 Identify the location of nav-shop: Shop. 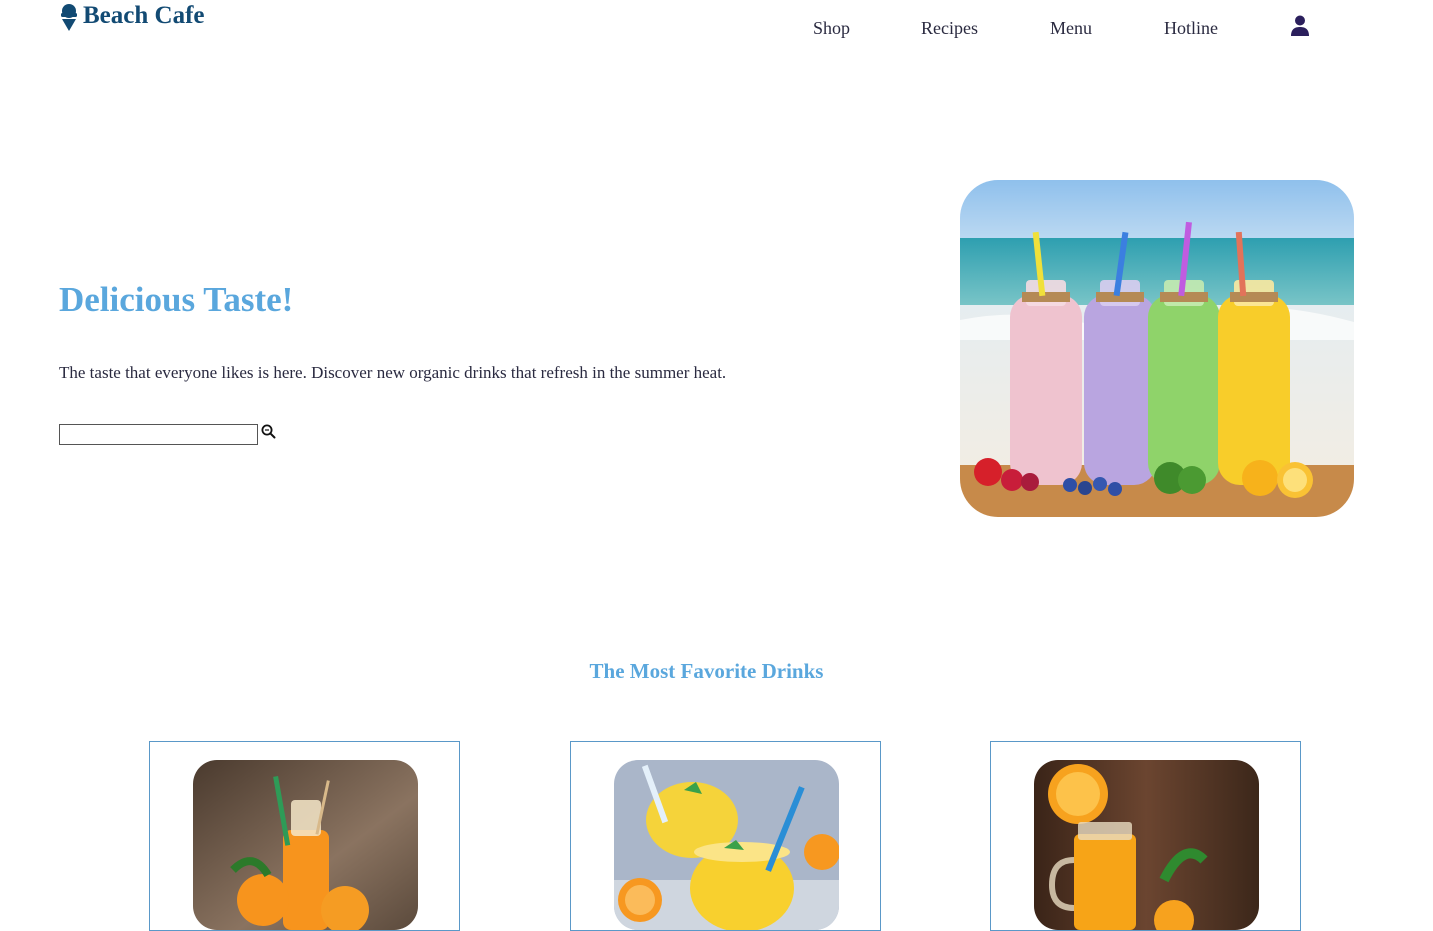
(831, 28).